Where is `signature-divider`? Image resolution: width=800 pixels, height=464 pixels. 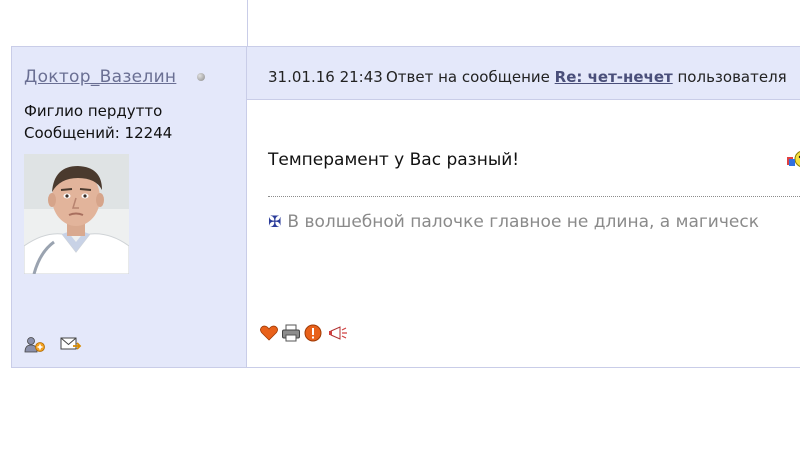 signature-divider is located at coordinates (534, 196).